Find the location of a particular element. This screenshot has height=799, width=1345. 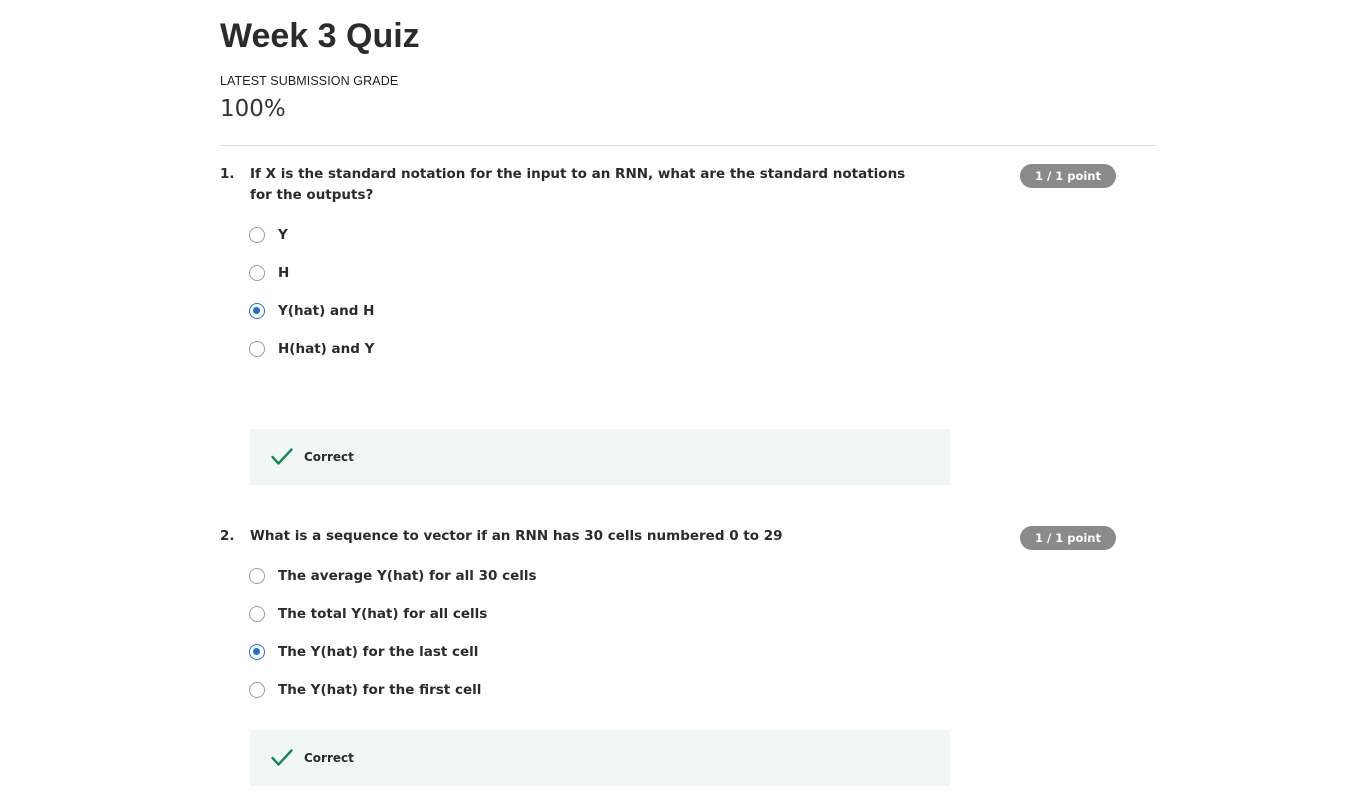

question-number: 1. is located at coordinates (227, 174).